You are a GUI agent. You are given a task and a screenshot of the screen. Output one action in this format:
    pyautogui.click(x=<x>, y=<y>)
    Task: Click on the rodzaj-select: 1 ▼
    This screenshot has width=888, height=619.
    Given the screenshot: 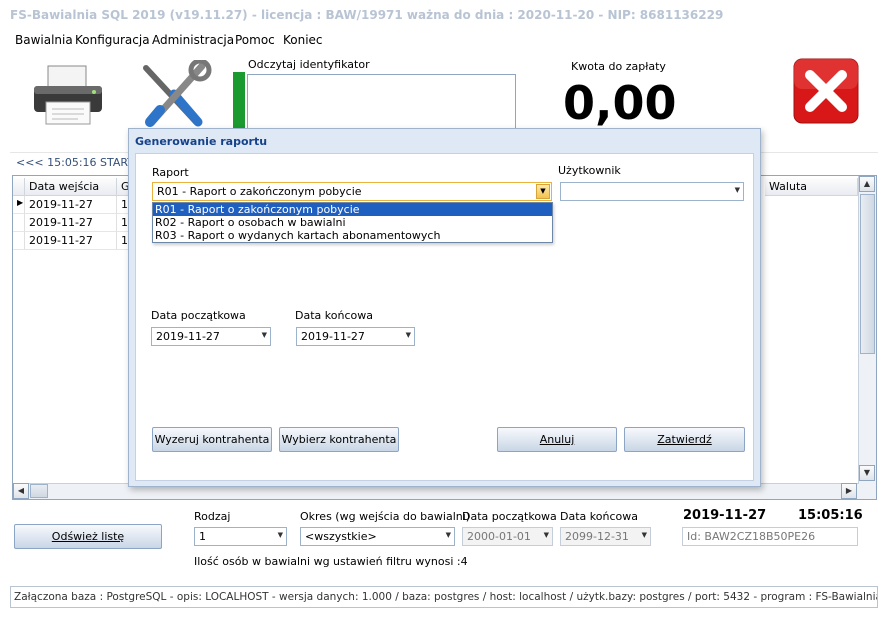 What is the action you would take?
    pyautogui.click(x=240, y=536)
    